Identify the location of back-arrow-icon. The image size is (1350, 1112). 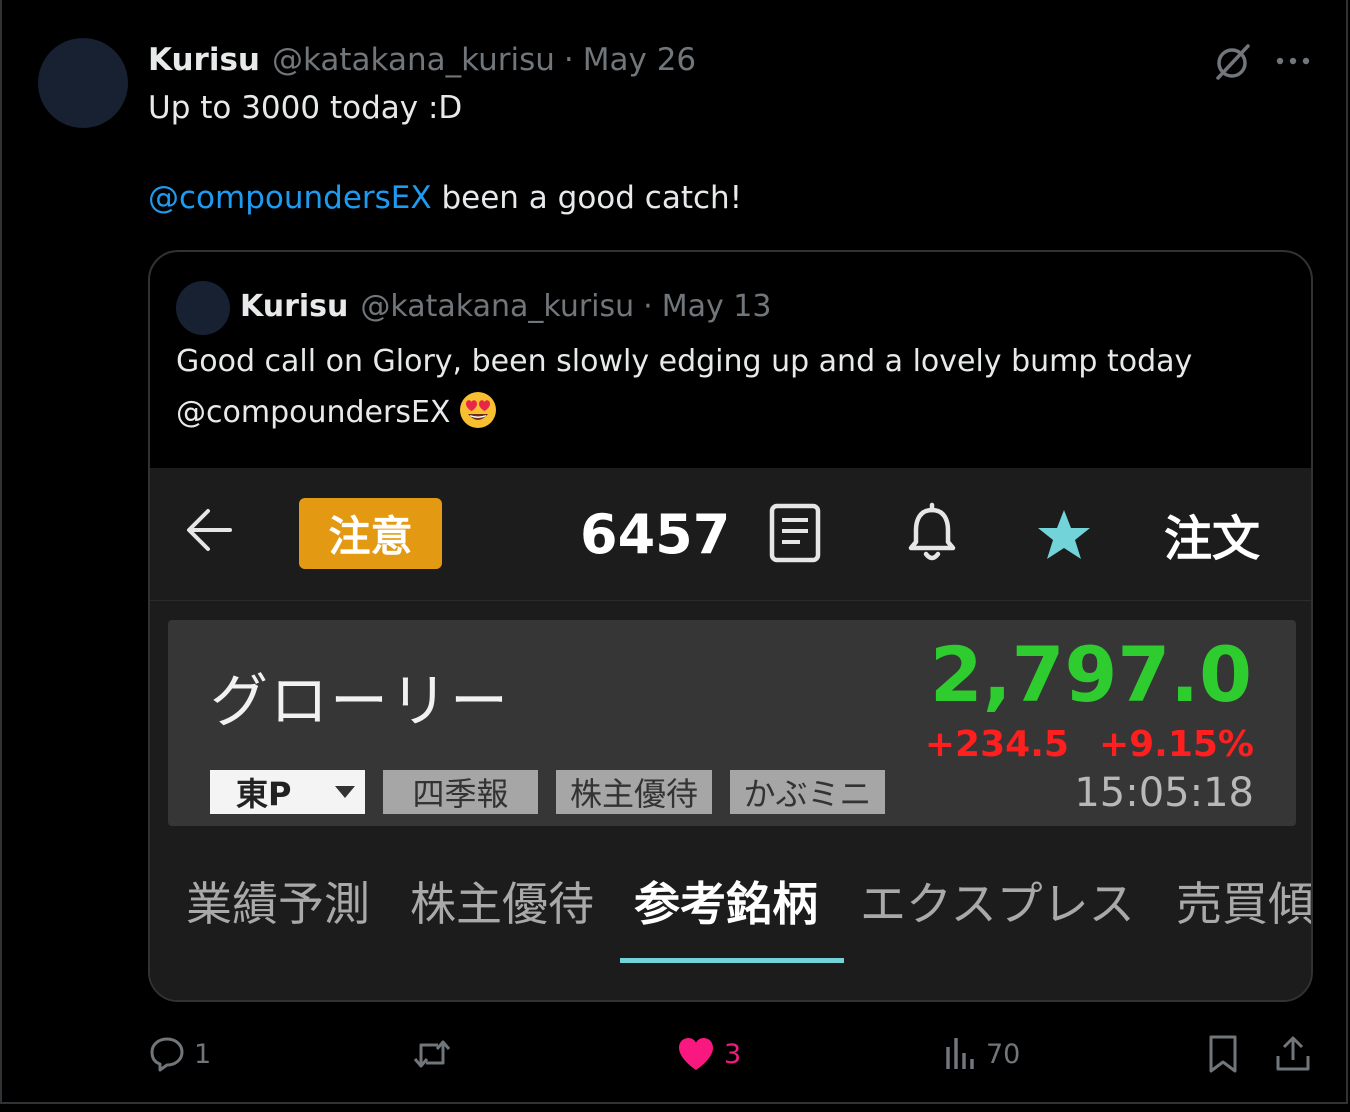
(209, 530).